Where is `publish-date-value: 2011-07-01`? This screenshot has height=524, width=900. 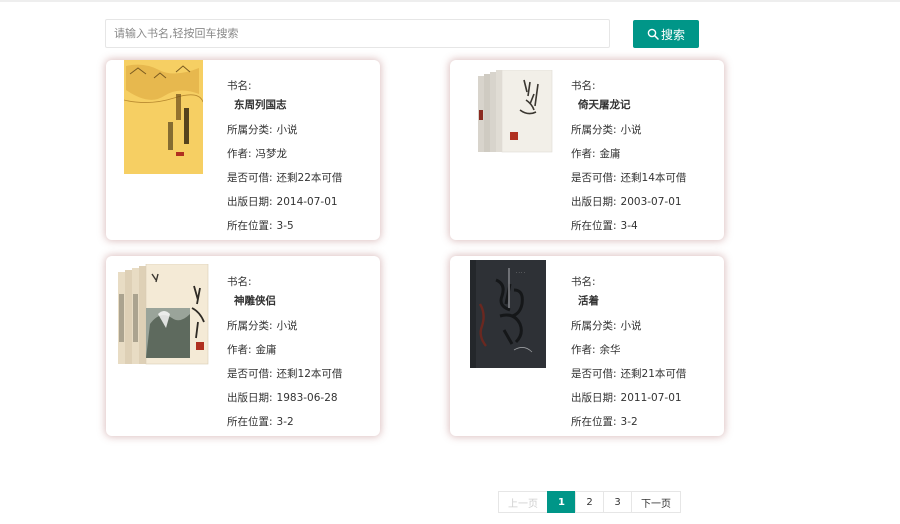 publish-date-value: 2011-07-01 is located at coordinates (651, 398).